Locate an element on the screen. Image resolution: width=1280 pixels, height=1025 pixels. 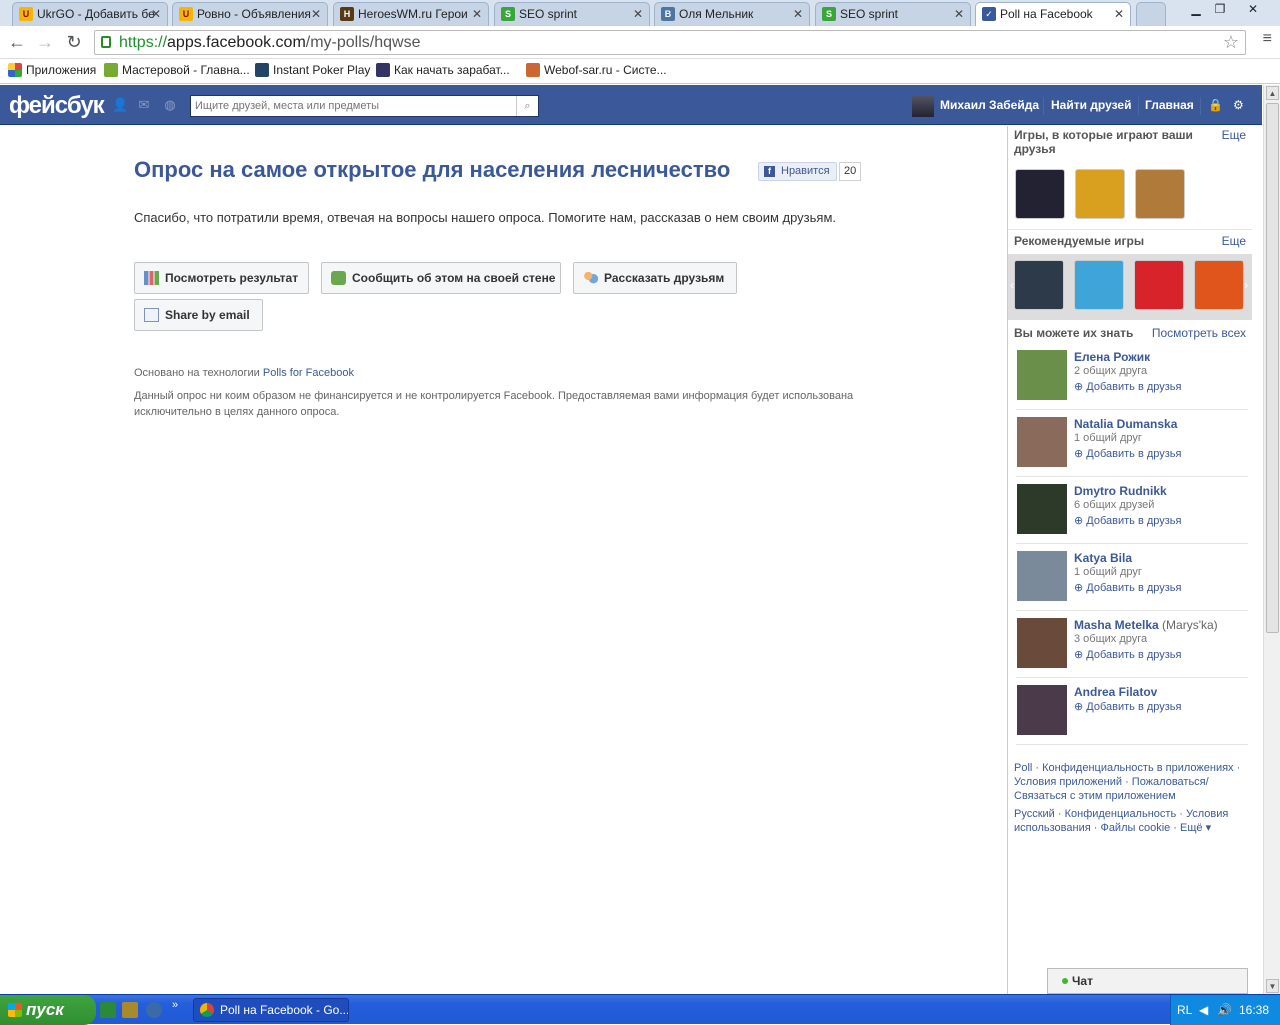
volume-icon: 🔊 is located at coordinates (1224, 1010).